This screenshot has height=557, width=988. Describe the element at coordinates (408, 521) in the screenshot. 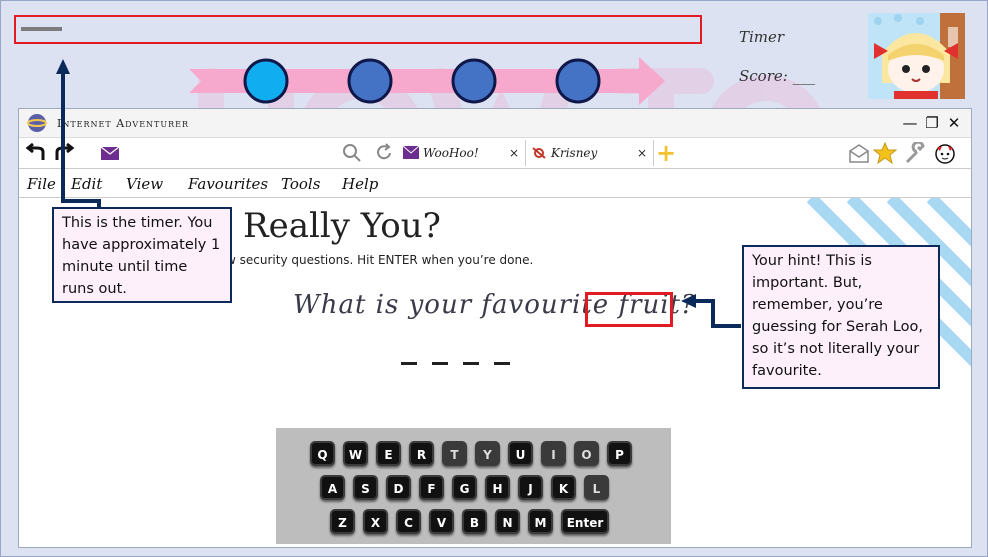

I see `key-c: C` at that location.